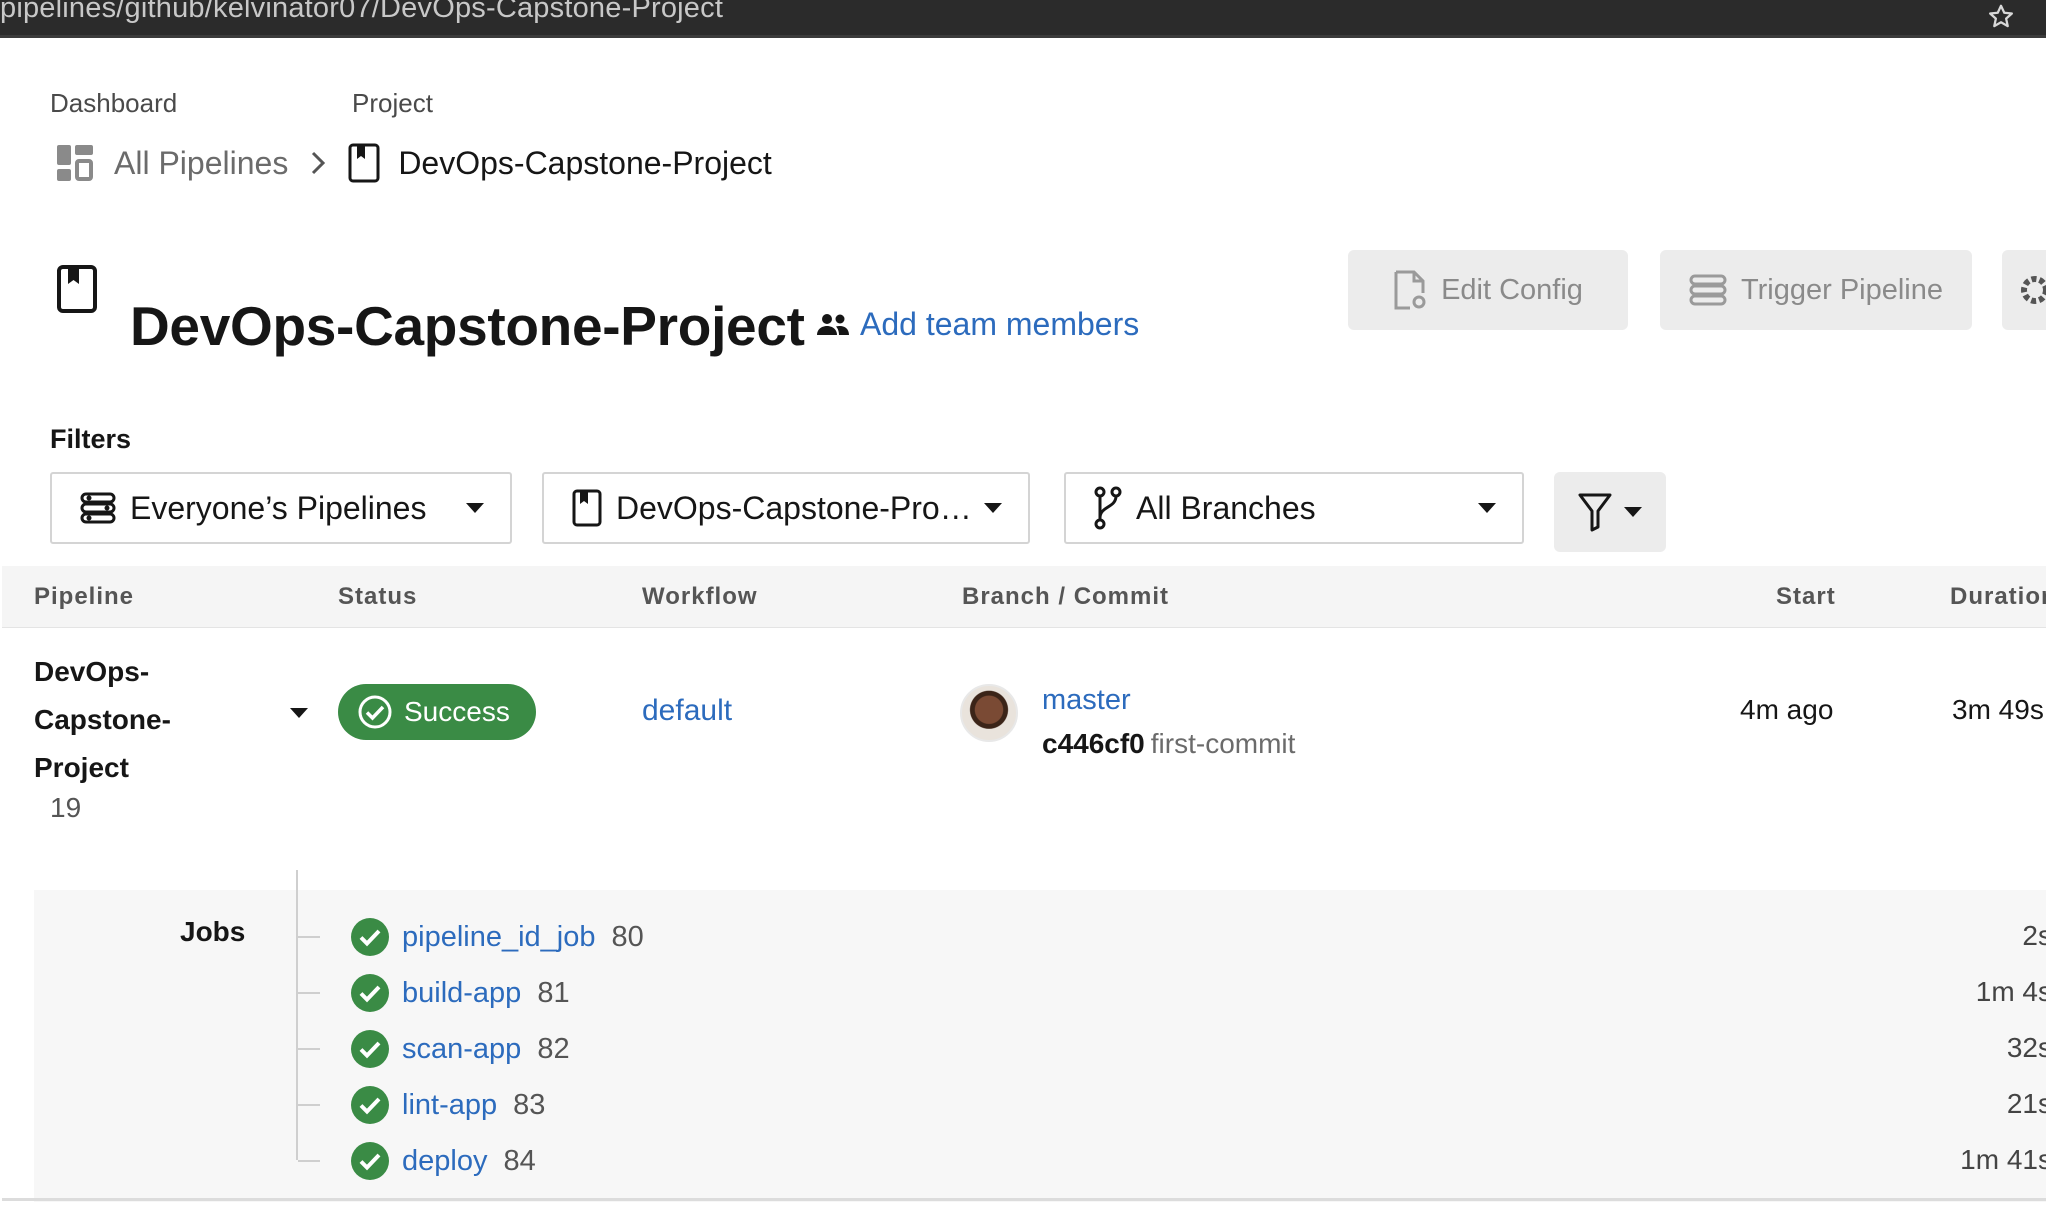 This screenshot has width=2046, height=1208. Describe the element at coordinates (2001, 17) in the screenshot. I see `bookmark-star-icon` at that location.